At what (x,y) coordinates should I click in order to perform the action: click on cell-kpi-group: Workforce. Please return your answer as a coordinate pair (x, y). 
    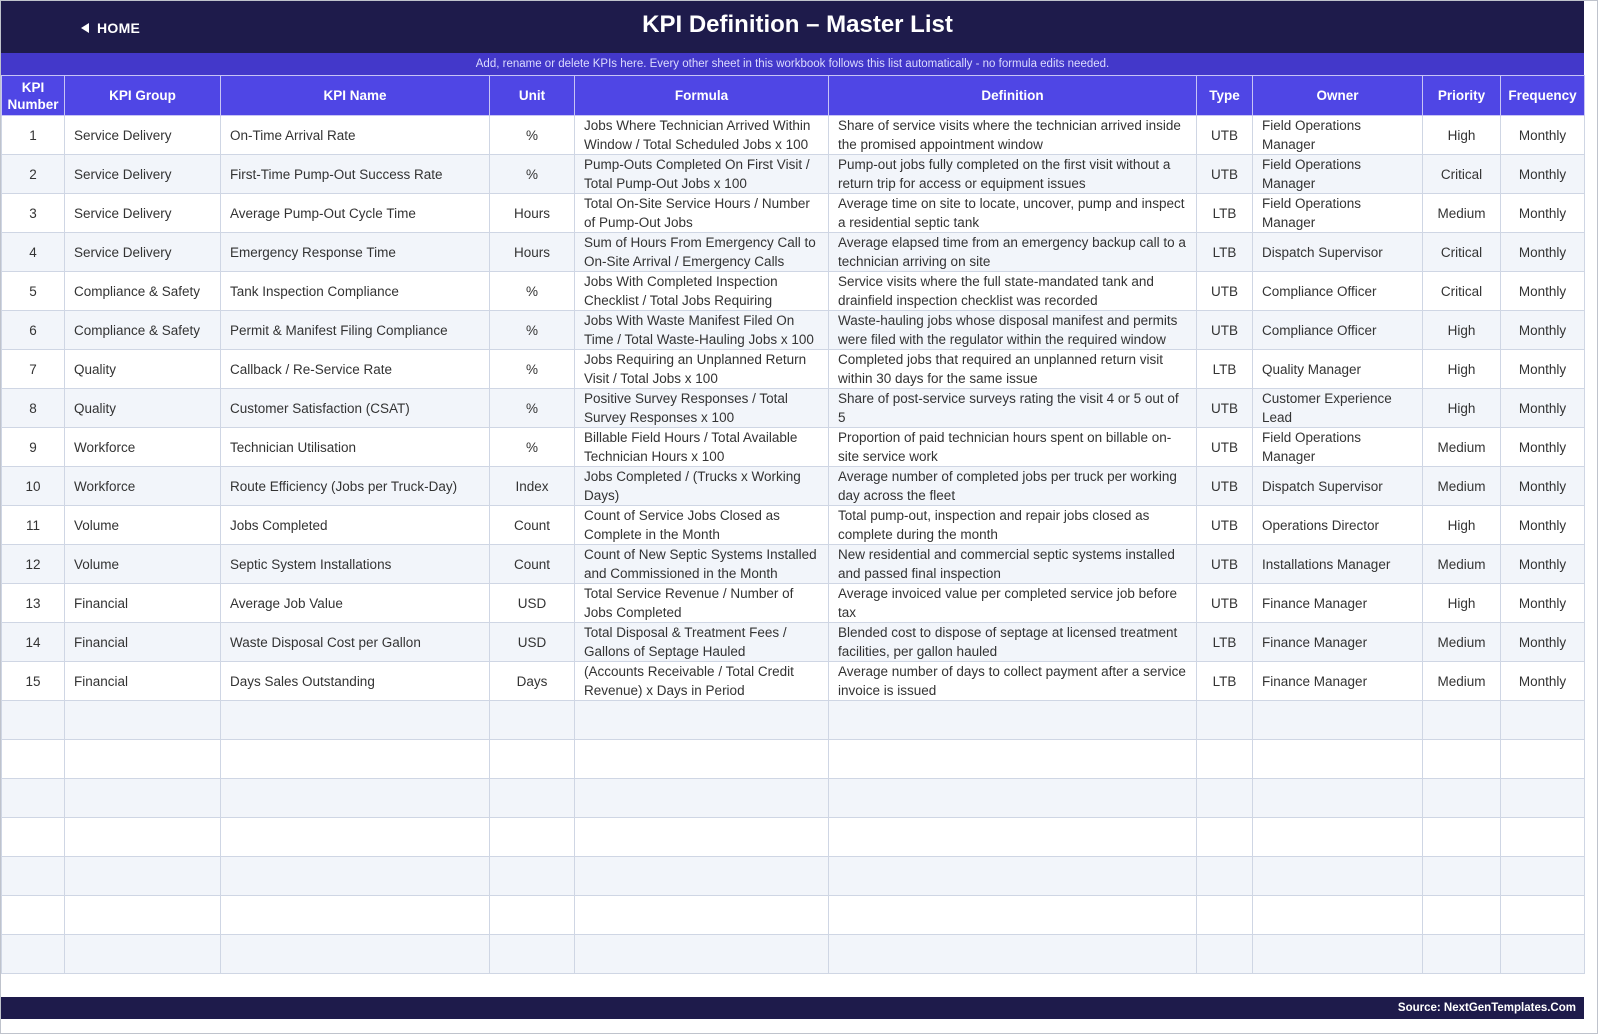
    Looking at the image, I should click on (142, 447).